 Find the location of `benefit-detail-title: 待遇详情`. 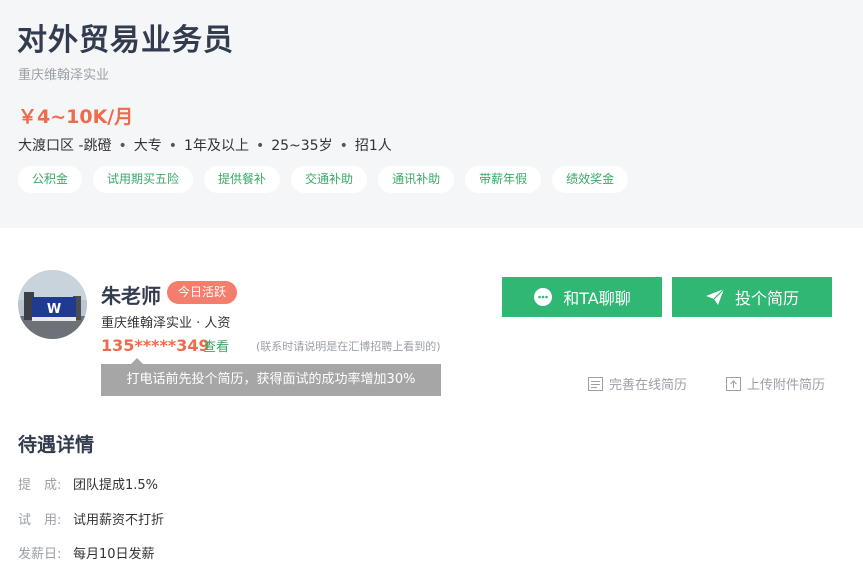

benefit-detail-title: 待遇详情 is located at coordinates (56, 445).